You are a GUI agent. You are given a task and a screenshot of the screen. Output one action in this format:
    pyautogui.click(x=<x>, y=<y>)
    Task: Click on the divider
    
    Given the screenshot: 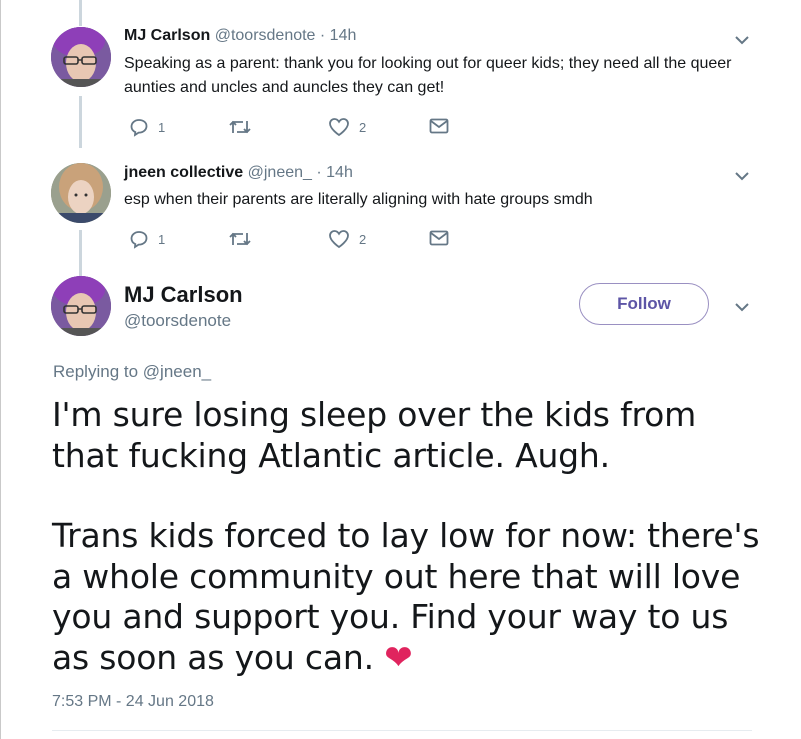 What is the action you would take?
    pyautogui.click(x=402, y=730)
    